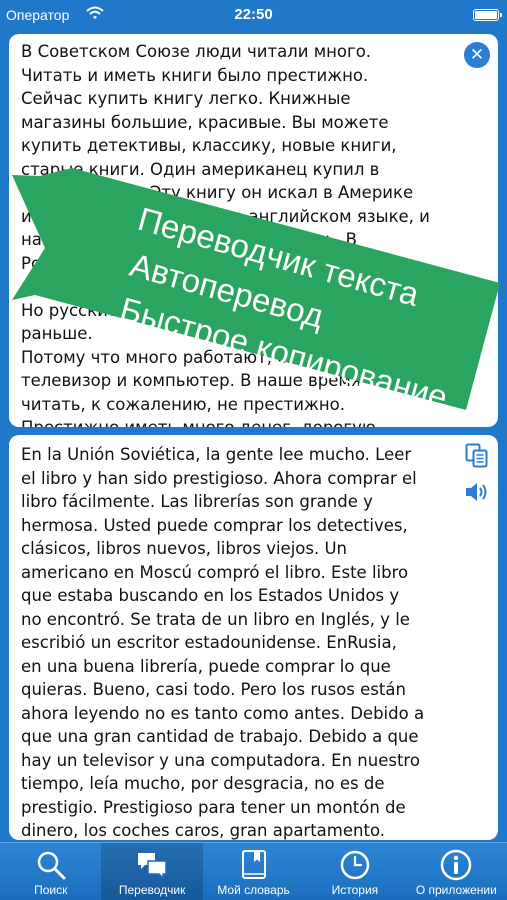 This screenshot has width=507, height=900. What do you see at coordinates (51, 890) in the screenshot?
I see `tab-label: Поиск` at bounding box center [51, 890].